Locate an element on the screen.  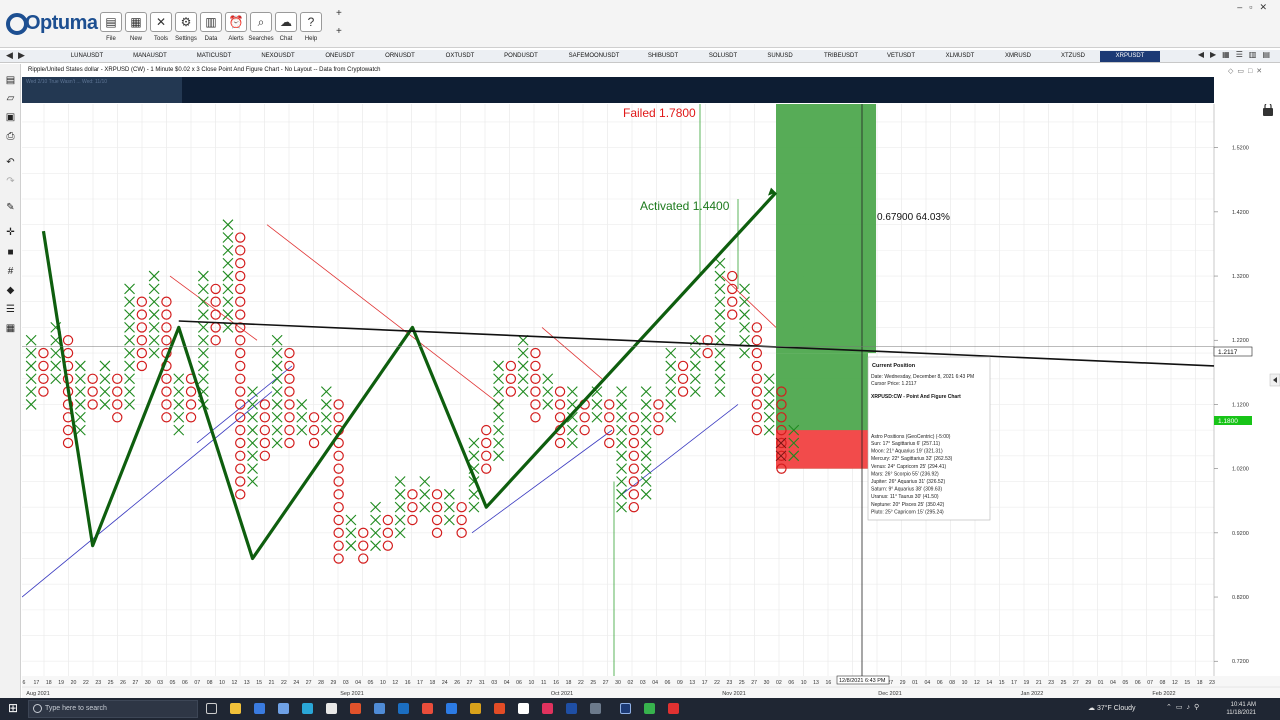
tab-vetusdt: VETUSDT is located at coordinates (901, 56).